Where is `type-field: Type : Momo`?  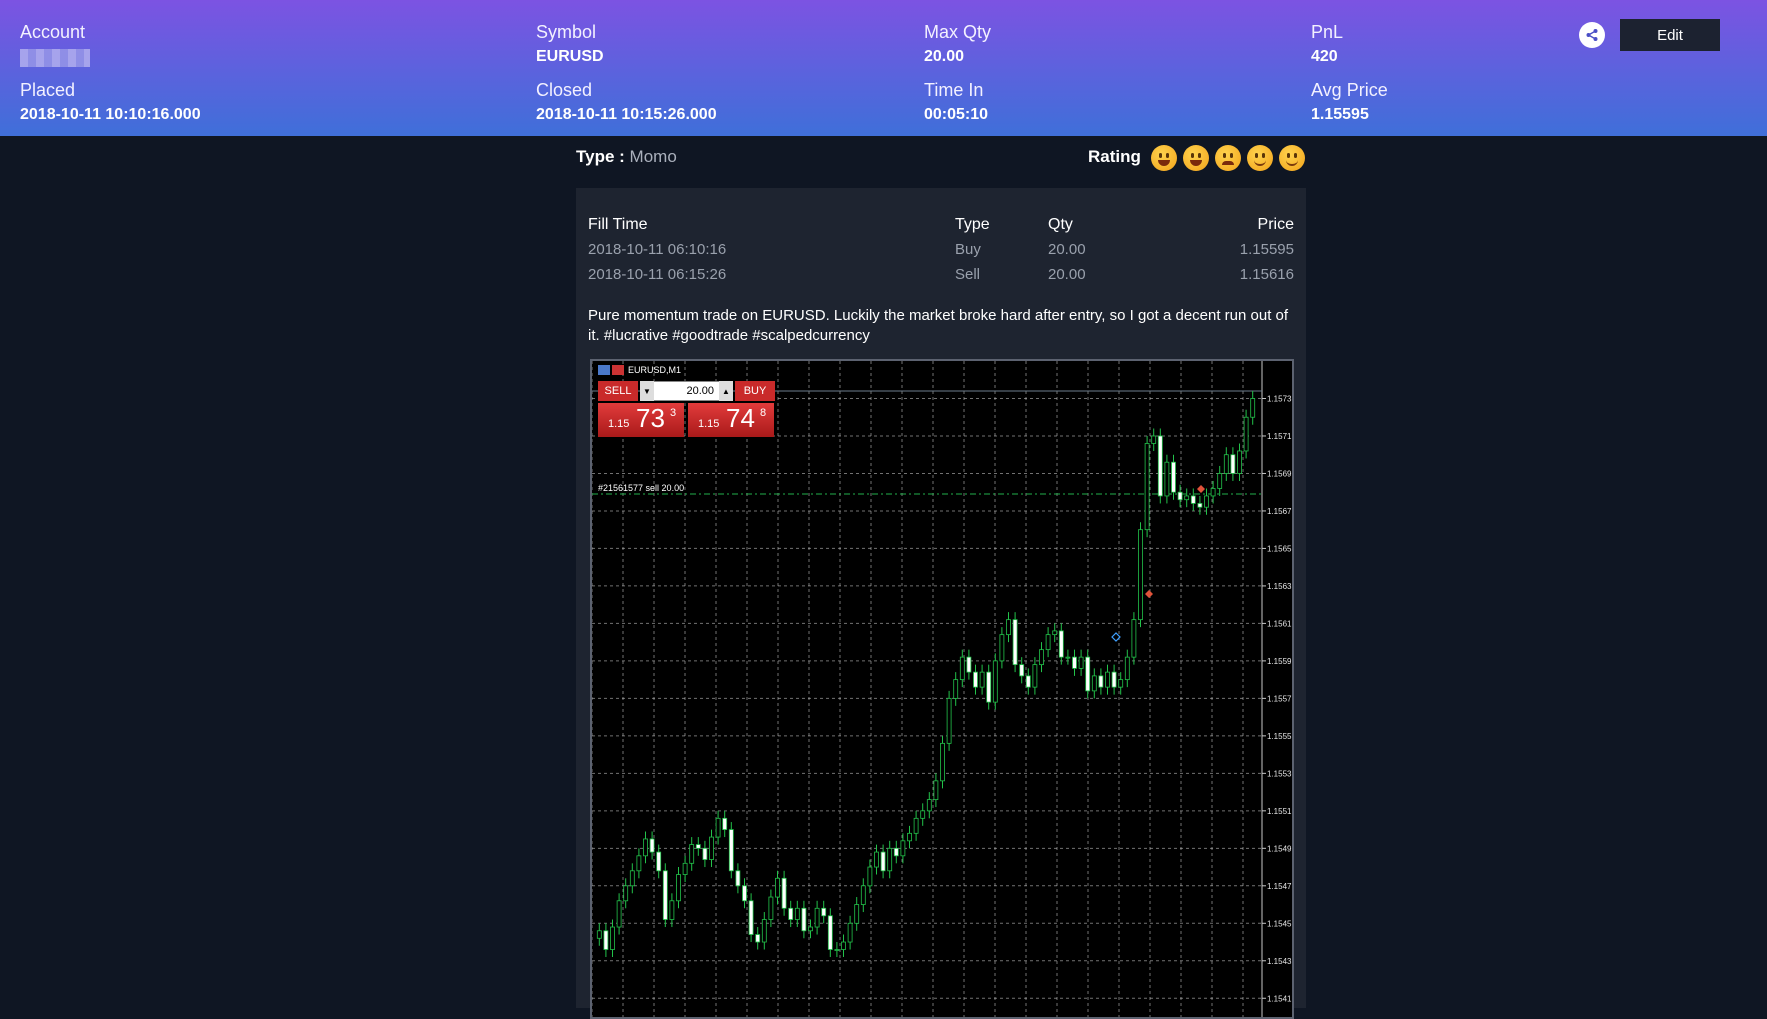 type-field: Type : Momo is located at coordinates (626, 157).